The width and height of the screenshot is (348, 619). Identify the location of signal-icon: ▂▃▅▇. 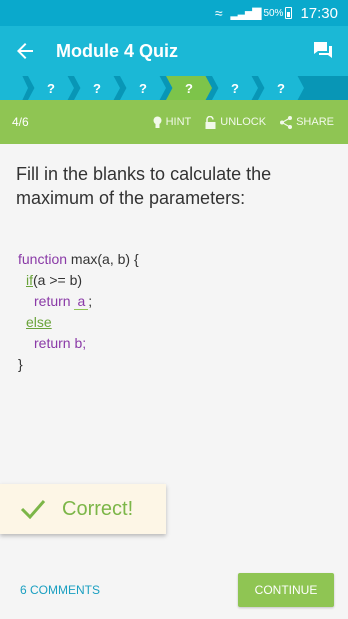
(246, 13).